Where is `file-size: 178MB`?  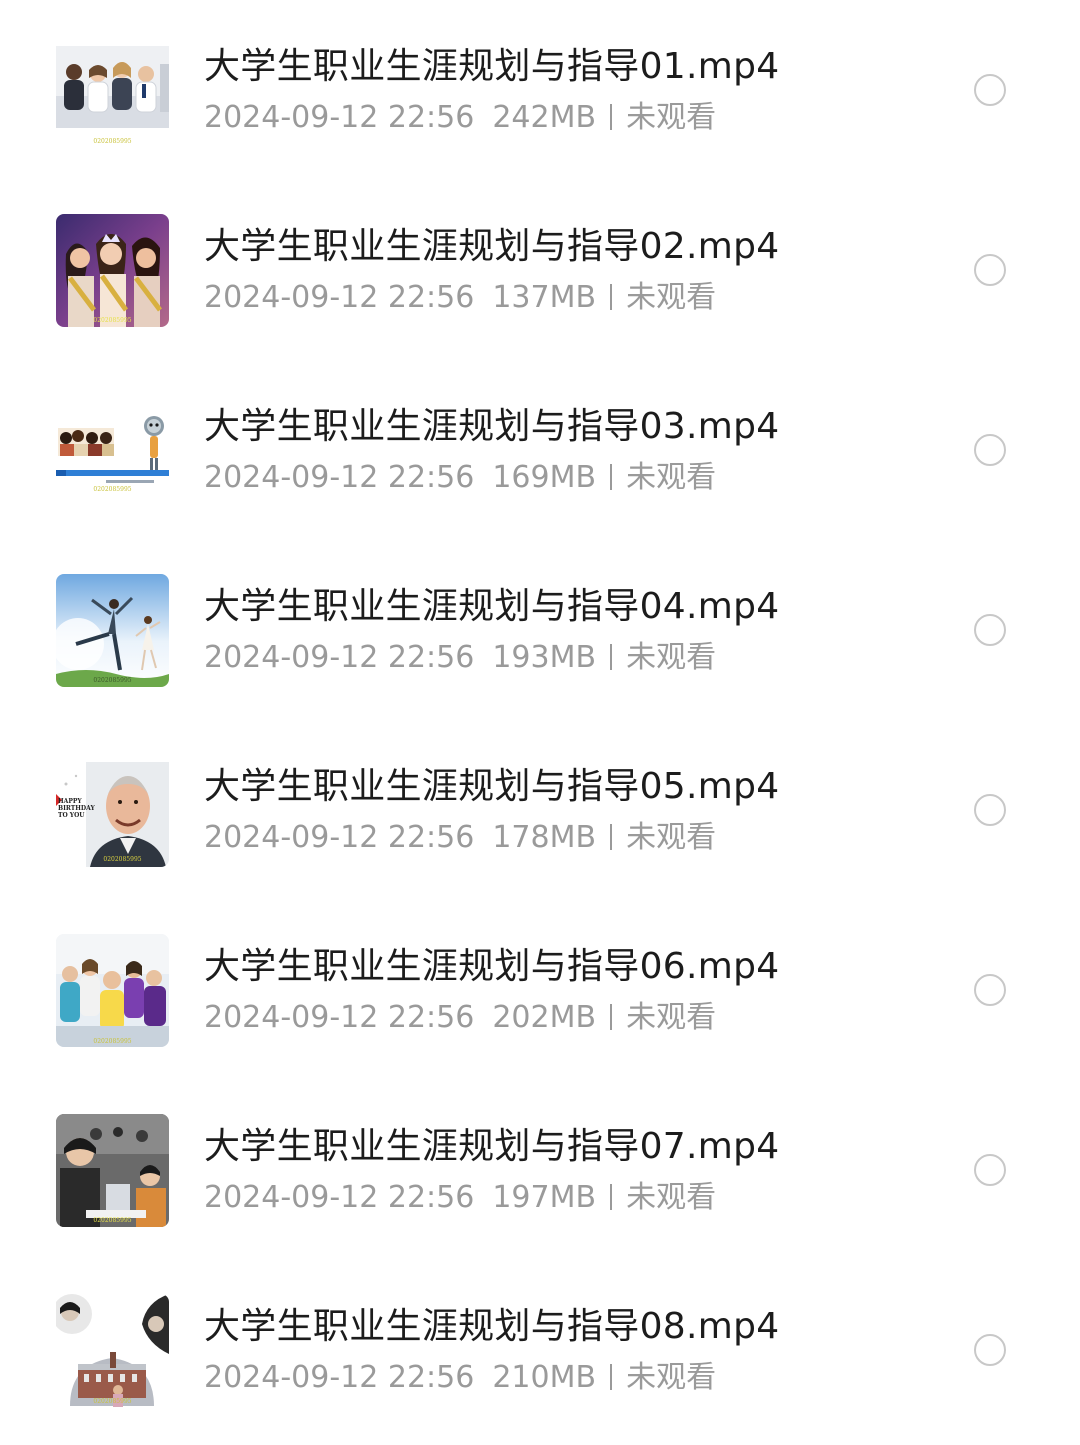 file-size: 178MB is located at coordinates (544, 837).